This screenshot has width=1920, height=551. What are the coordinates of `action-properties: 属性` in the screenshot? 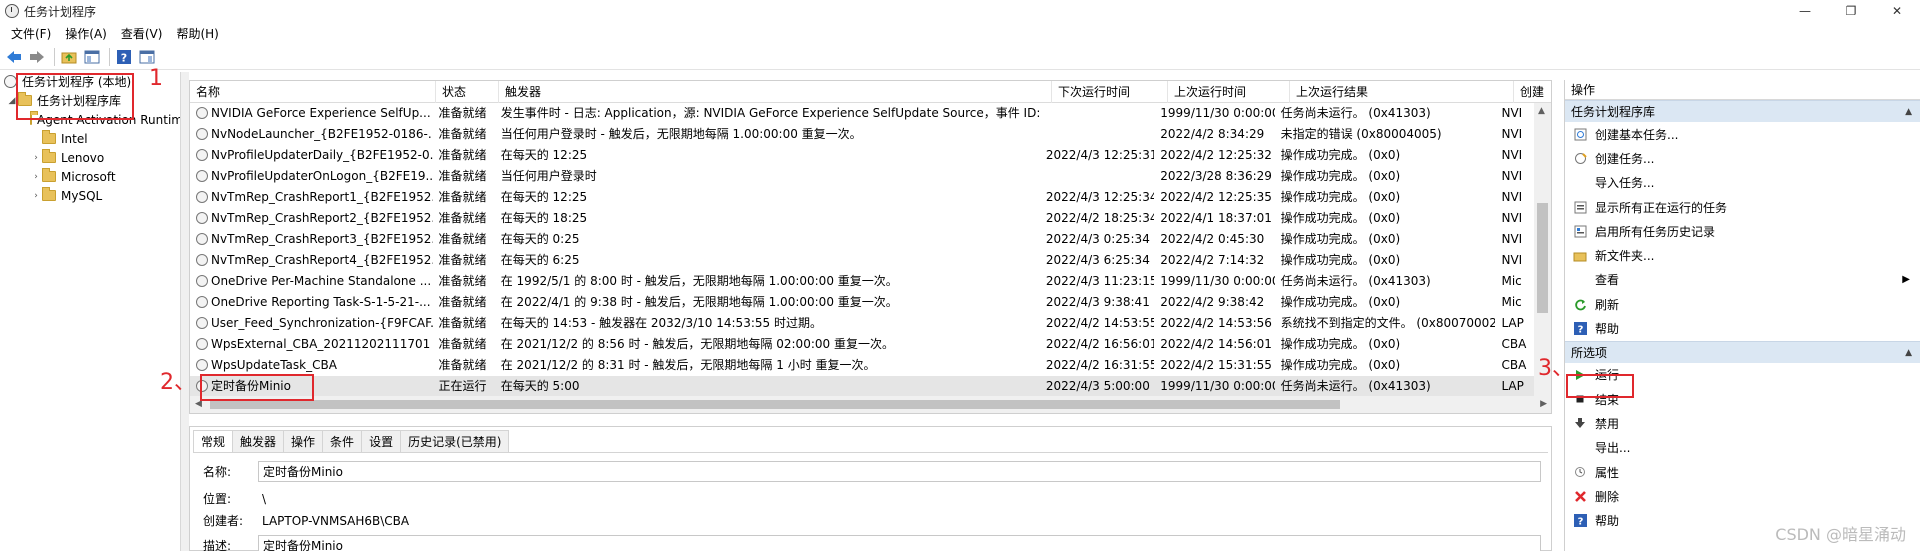 It's located at (1742, 472).